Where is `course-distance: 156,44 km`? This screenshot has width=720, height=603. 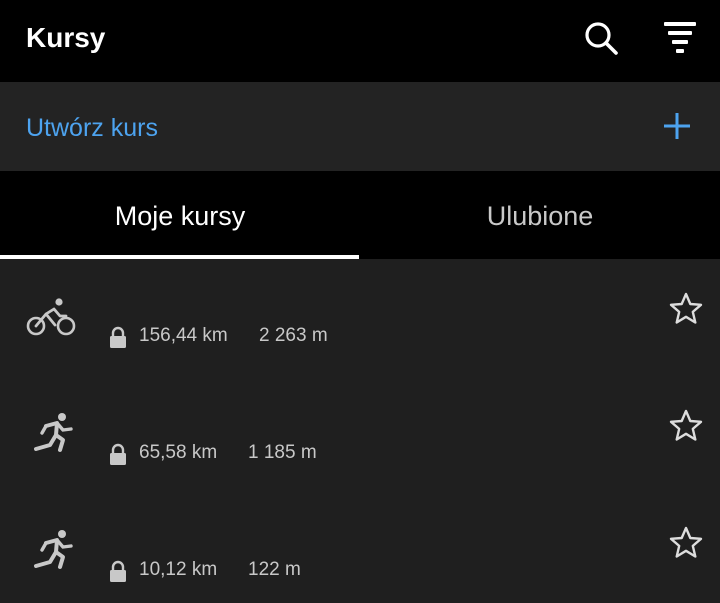
course-distance: 156,44 km is located at coordinates (183, 335).